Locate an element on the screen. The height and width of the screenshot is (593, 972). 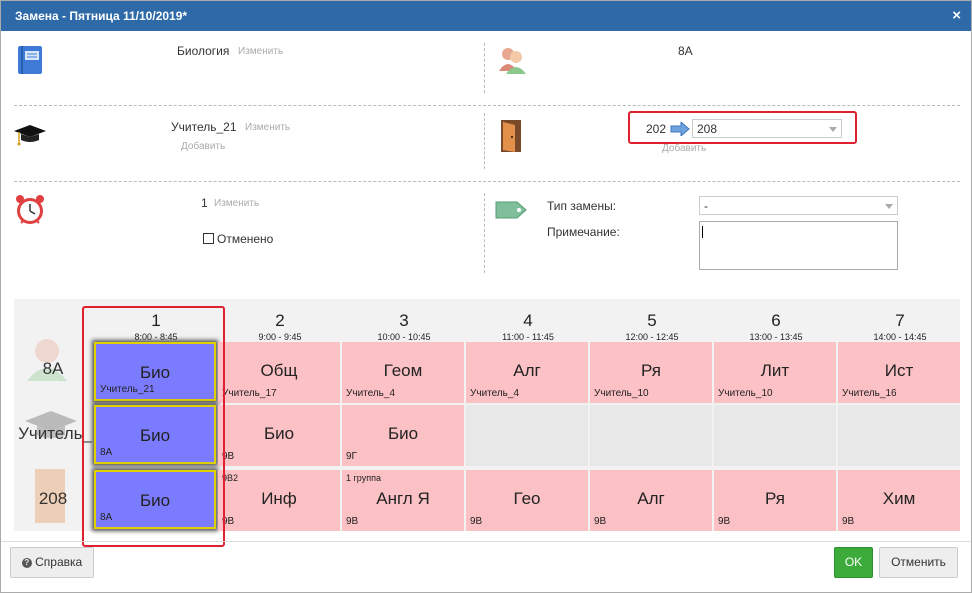
cell-subject: Алг is located at coordinates (651, 498).